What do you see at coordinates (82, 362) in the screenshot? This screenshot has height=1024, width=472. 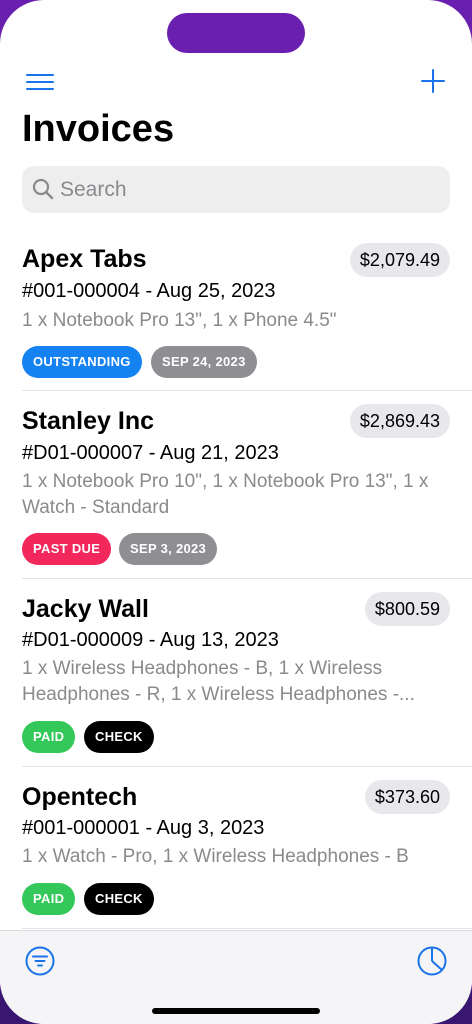 I see `status-badge: OUTSTANDING` at bounding box center [82, 362].